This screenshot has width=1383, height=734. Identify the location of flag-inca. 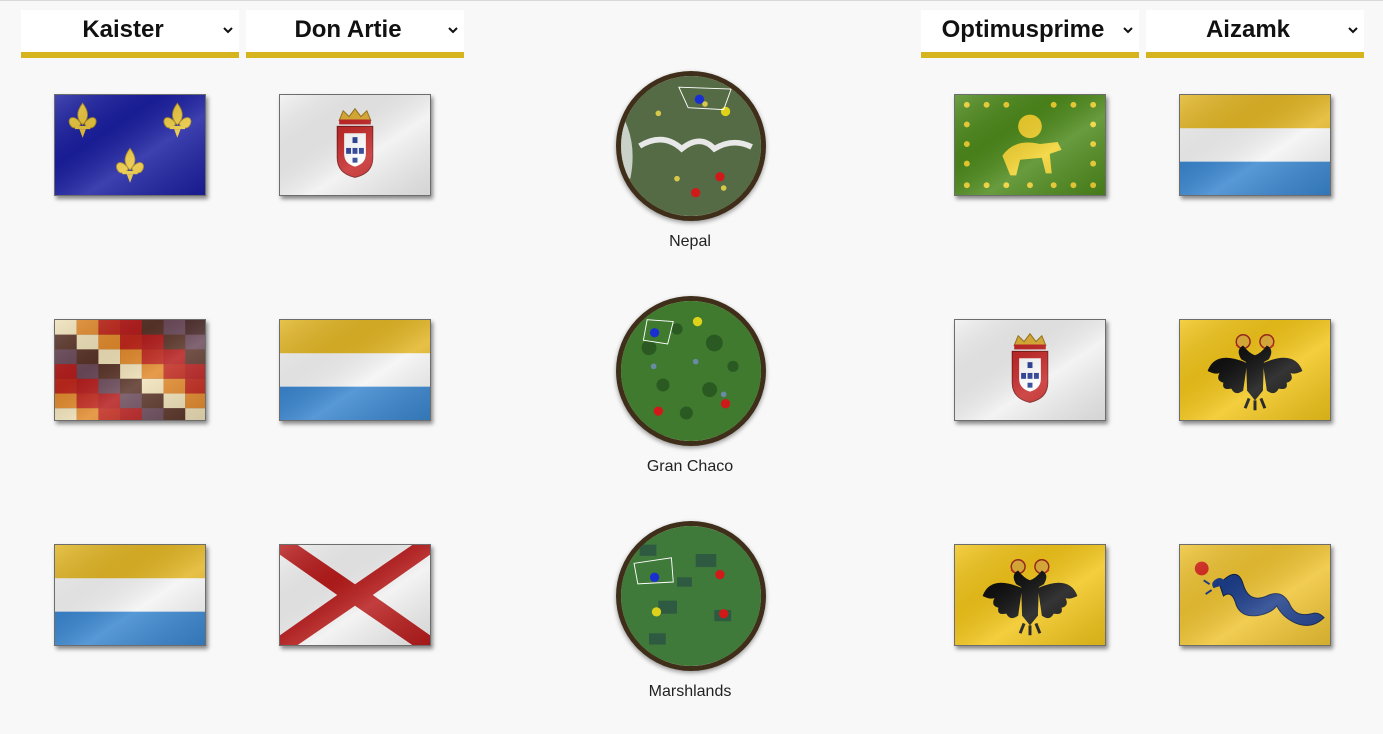
(130, 370).